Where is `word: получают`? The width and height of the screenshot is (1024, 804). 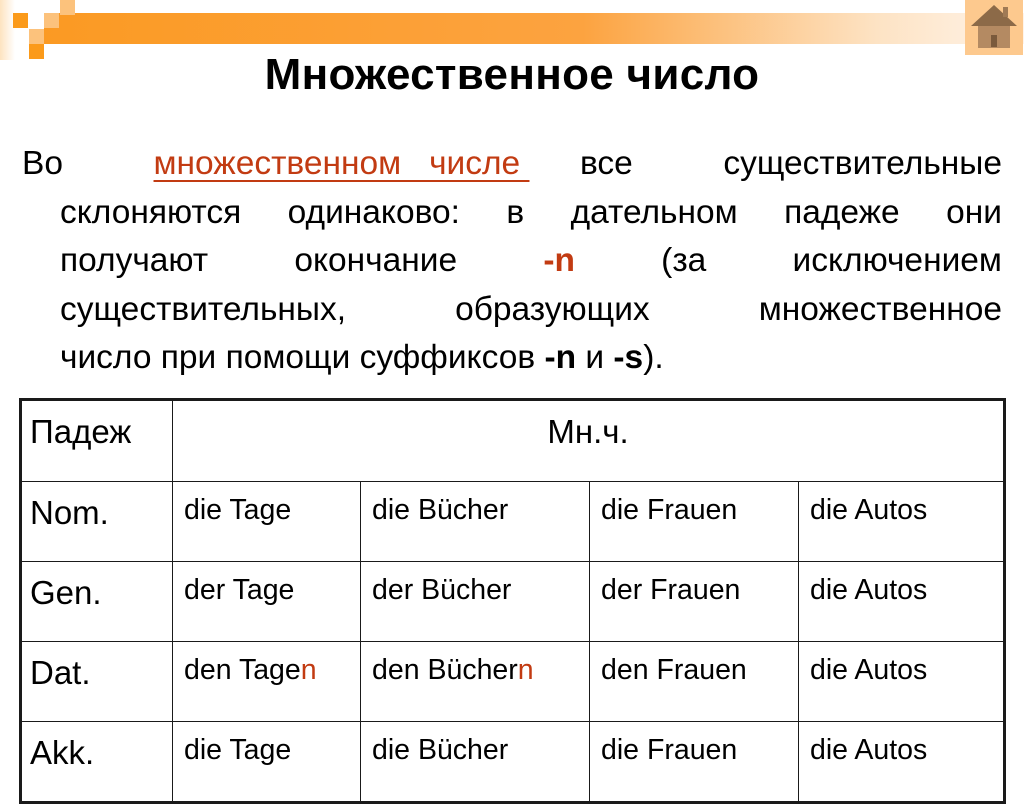
word: получают is located at coordinates (134, 260).